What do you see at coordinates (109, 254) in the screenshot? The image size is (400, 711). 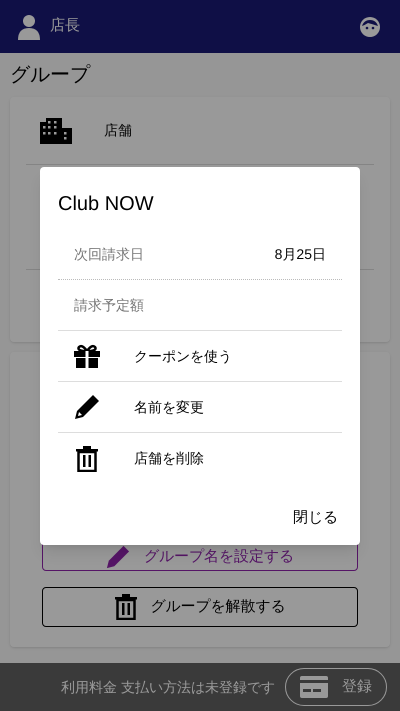 I see `detail-label: 次回請求日` at bounding box center [109, 254].